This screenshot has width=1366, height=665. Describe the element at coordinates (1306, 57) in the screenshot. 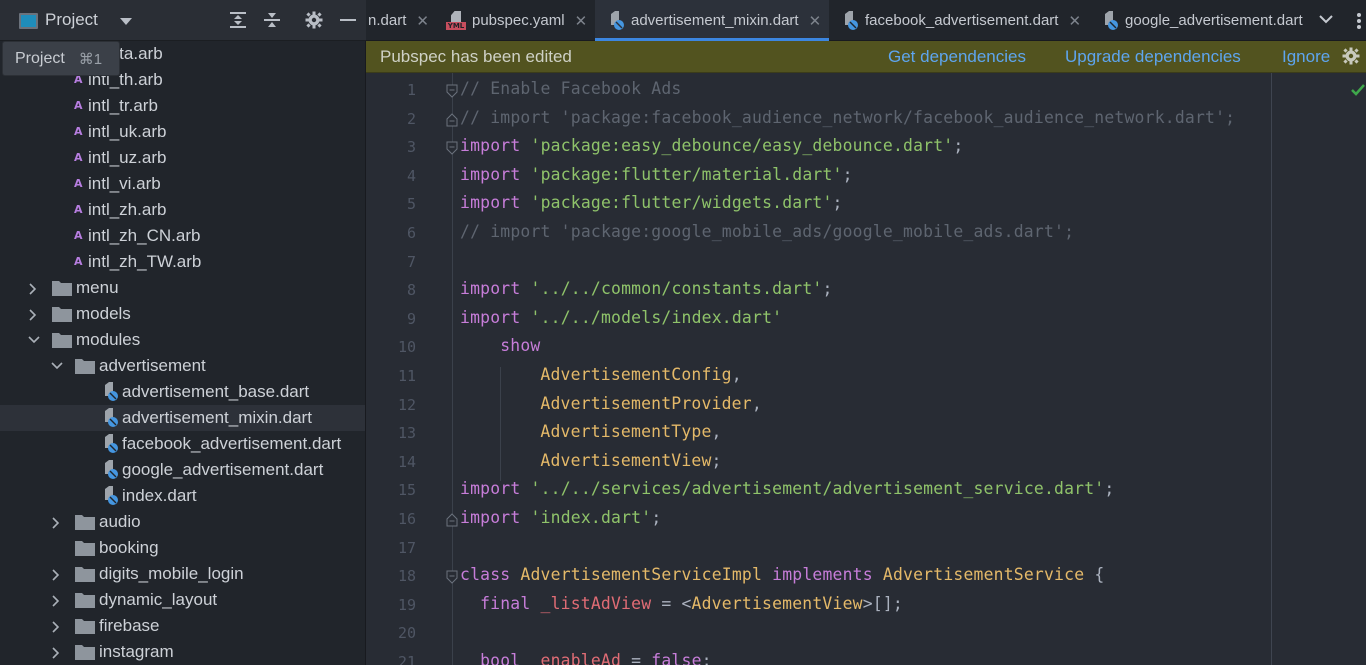

I see `ignore-link: Ignore` at that location.